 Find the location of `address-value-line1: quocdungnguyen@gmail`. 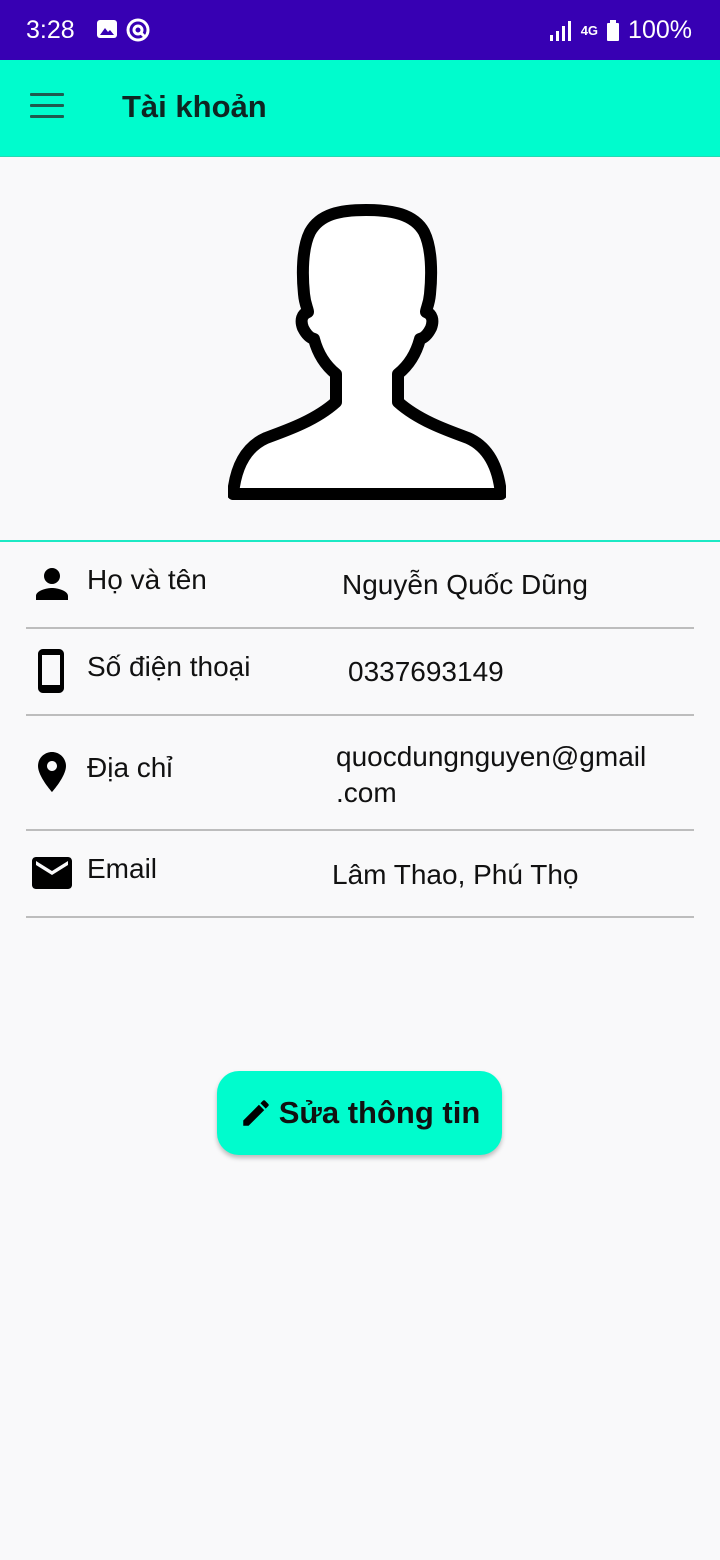

address-value-line1: quocdungnguyen@gmail is located at coordinates (491, 756).